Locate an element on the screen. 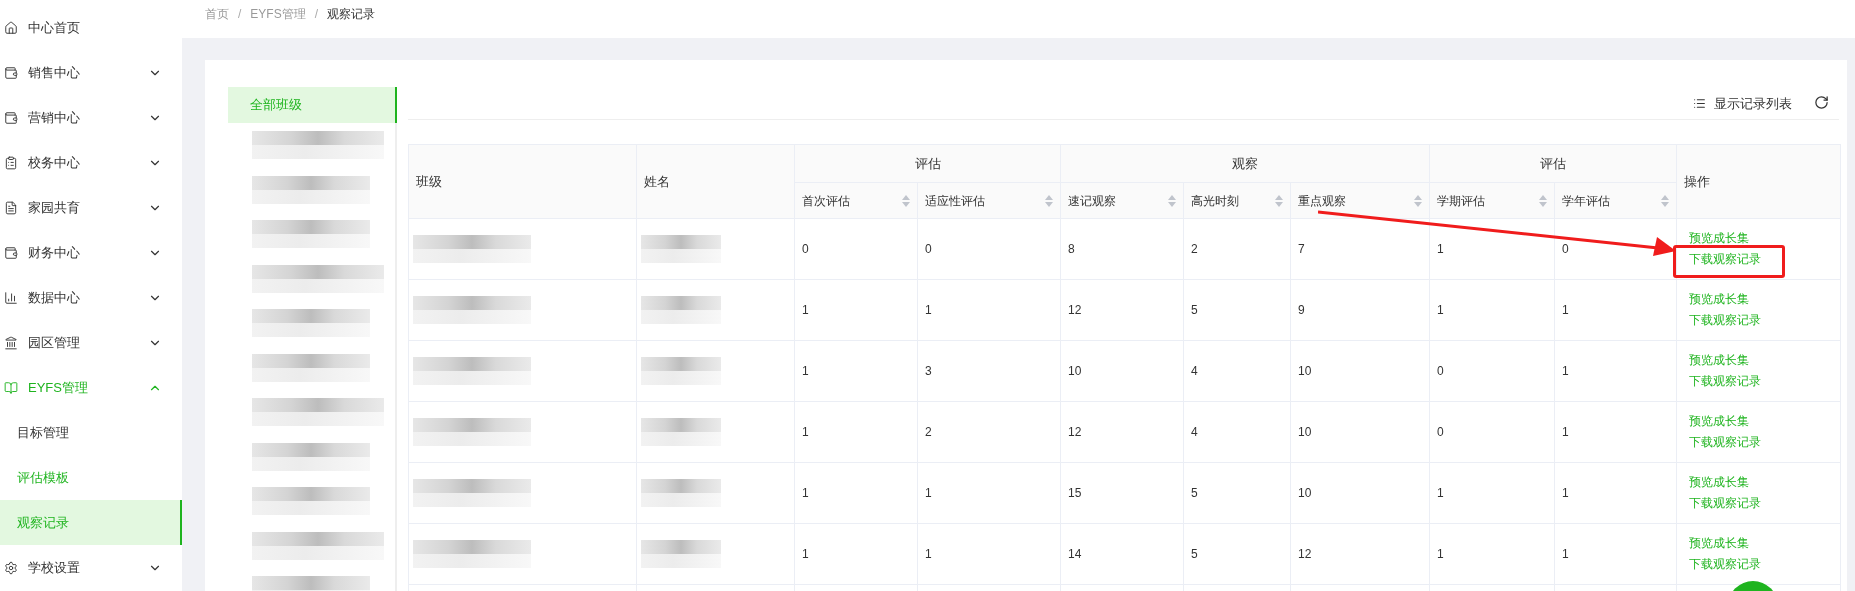  clipboard-icon is located at coordinates (11, 162).